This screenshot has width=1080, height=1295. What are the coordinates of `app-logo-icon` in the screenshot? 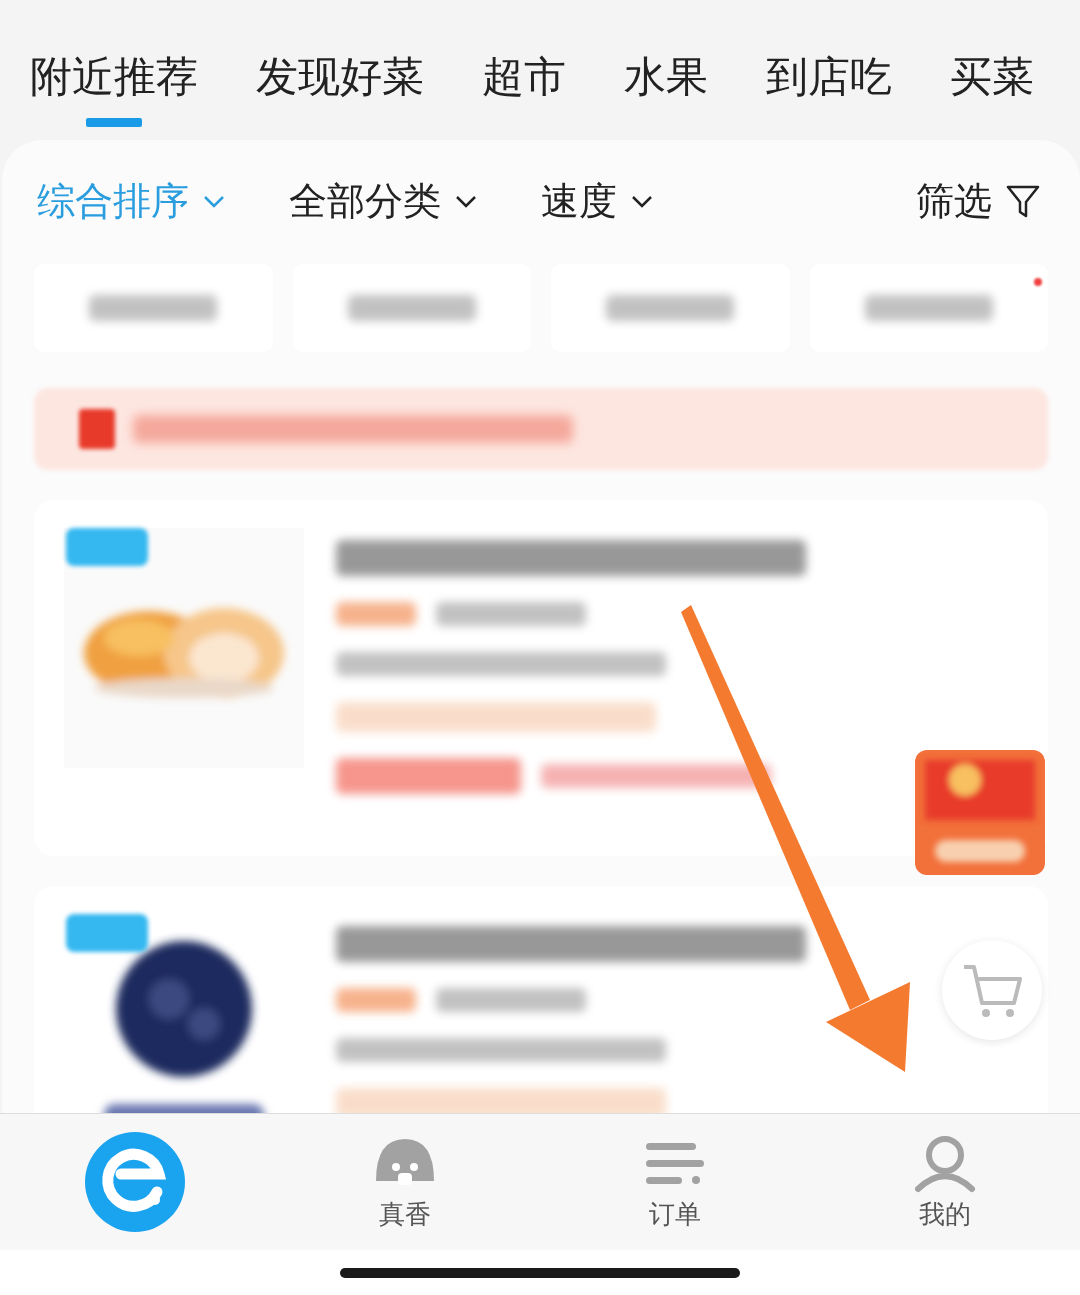 It's located at (135, 1182).